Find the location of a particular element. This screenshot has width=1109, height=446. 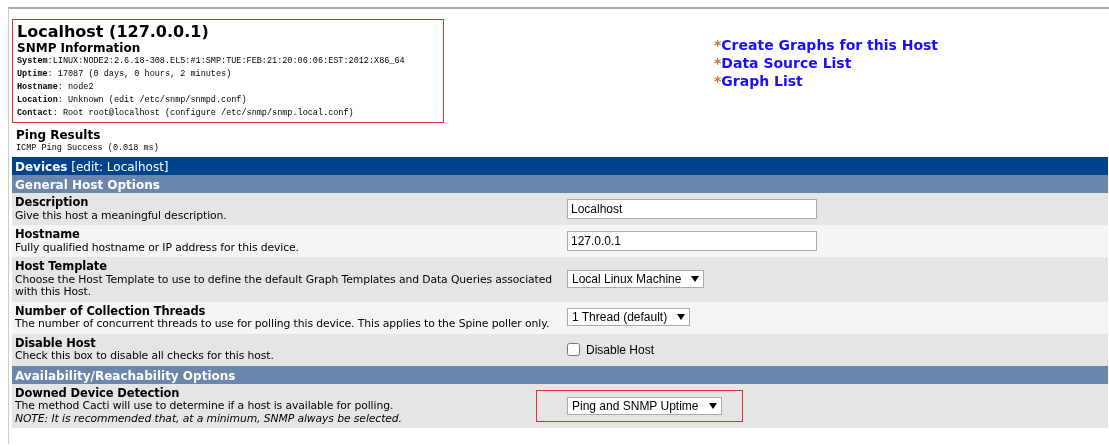

nav-link: Data Source List is located at coordinates (786, 63).